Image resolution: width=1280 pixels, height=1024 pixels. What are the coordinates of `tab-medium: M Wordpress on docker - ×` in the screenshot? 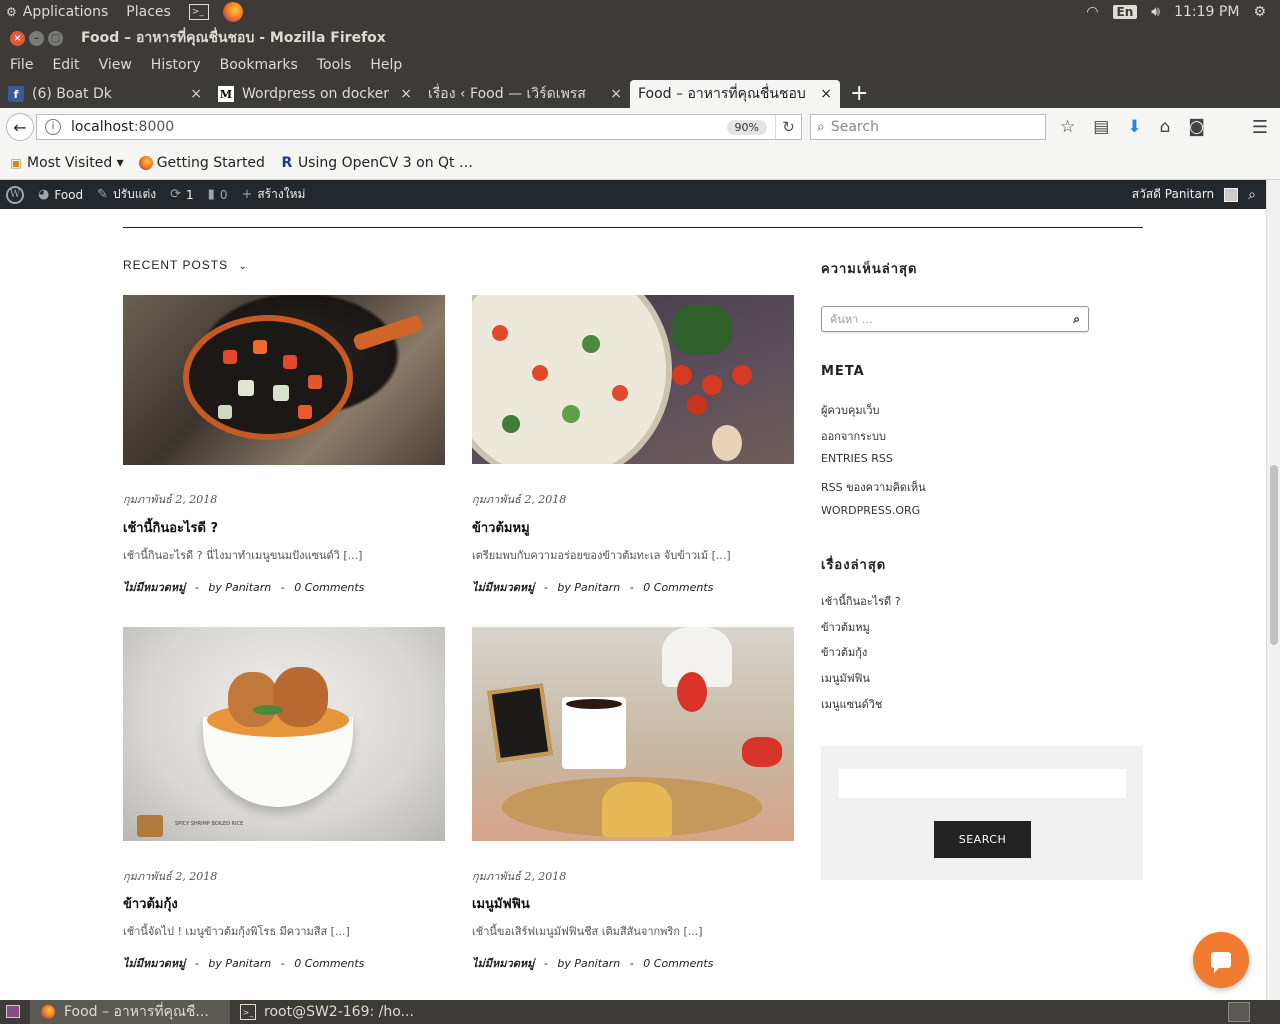 It's located at (315, 94).